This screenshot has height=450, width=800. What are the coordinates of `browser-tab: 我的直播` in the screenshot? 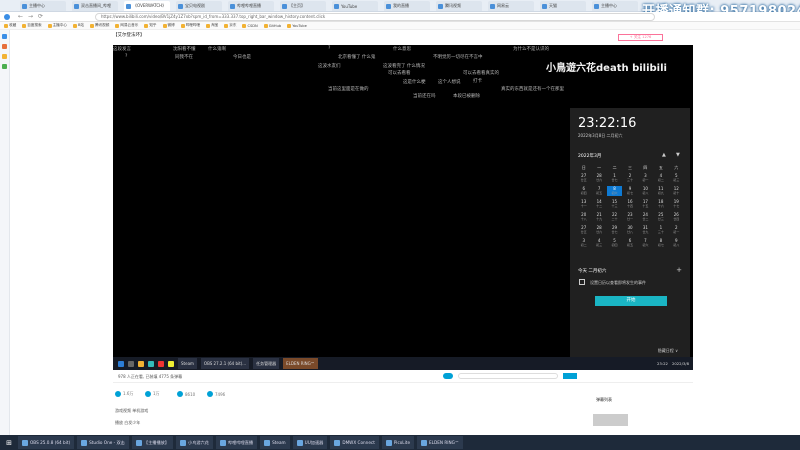 It's located at (407, 6).